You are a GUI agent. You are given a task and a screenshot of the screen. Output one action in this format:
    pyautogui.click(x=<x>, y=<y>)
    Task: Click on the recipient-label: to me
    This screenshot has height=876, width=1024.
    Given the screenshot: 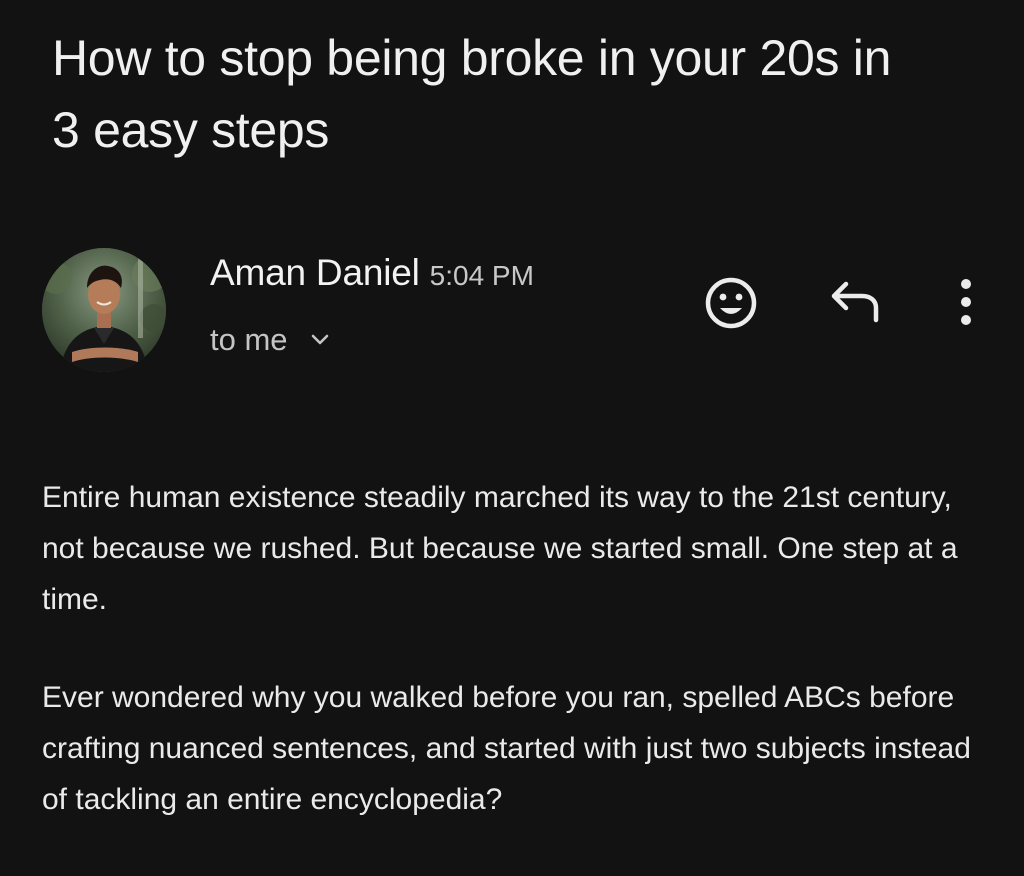 What is the action you would take?
    pyautogui.click(x=249, y=339)
    